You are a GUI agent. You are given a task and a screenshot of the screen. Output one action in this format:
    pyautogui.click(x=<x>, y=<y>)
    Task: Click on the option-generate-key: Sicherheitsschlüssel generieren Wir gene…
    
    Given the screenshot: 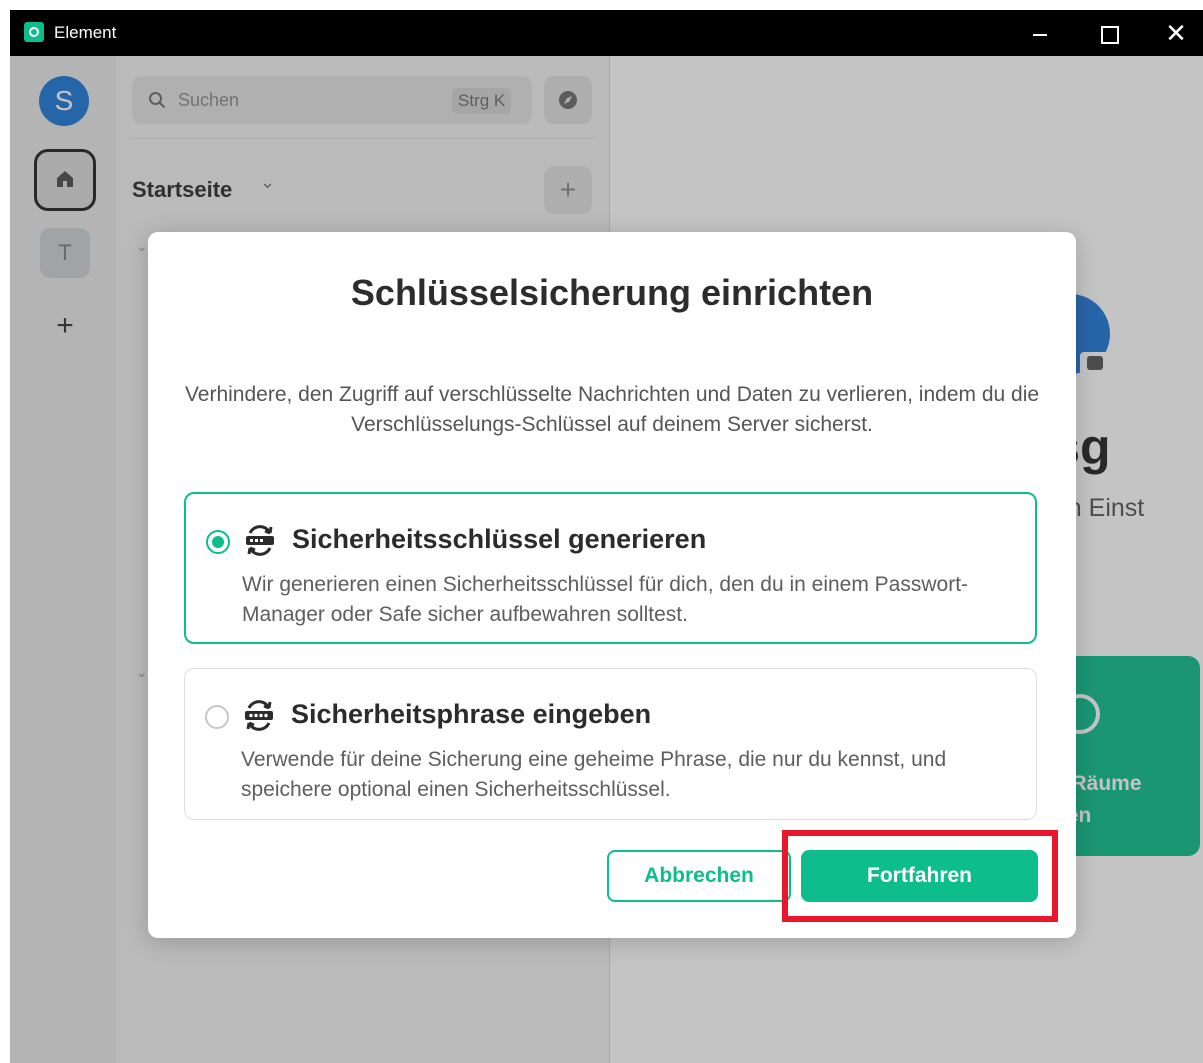 What is the action you would take?
    pyautogui.click(x=610, y=568)
    